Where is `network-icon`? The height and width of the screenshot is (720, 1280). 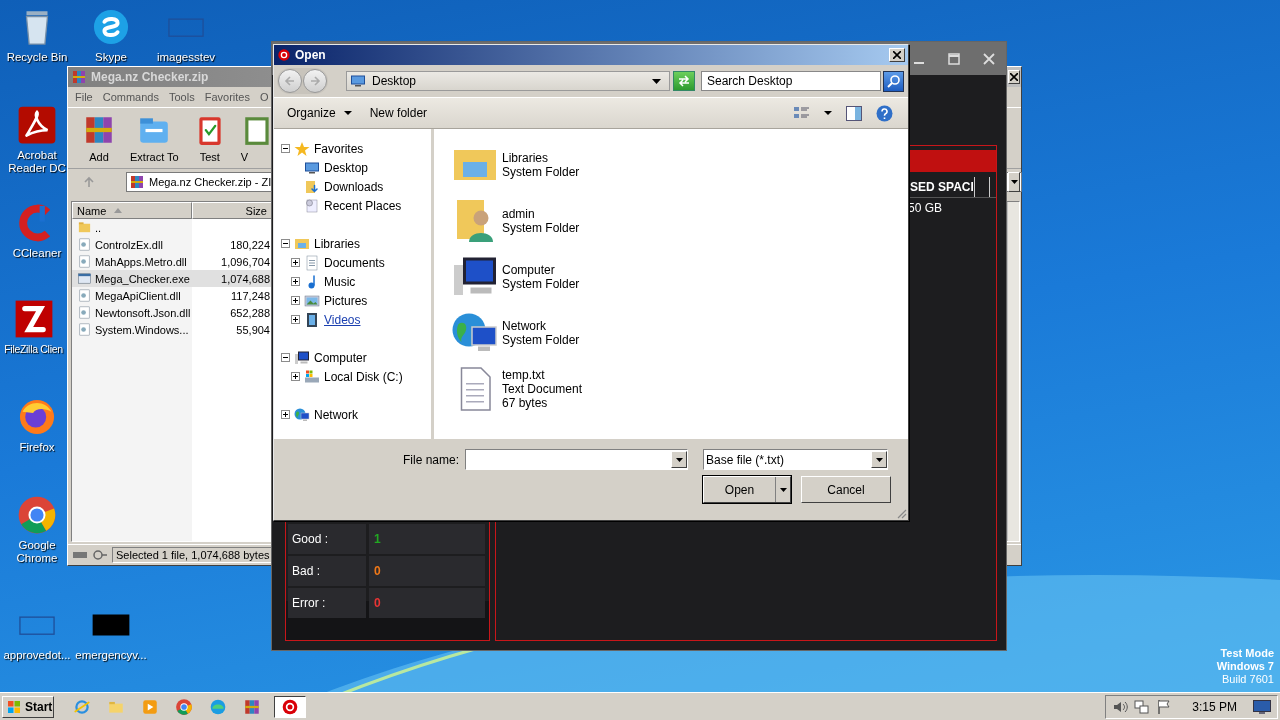 network-icon is located at coordinates (1142, 706).